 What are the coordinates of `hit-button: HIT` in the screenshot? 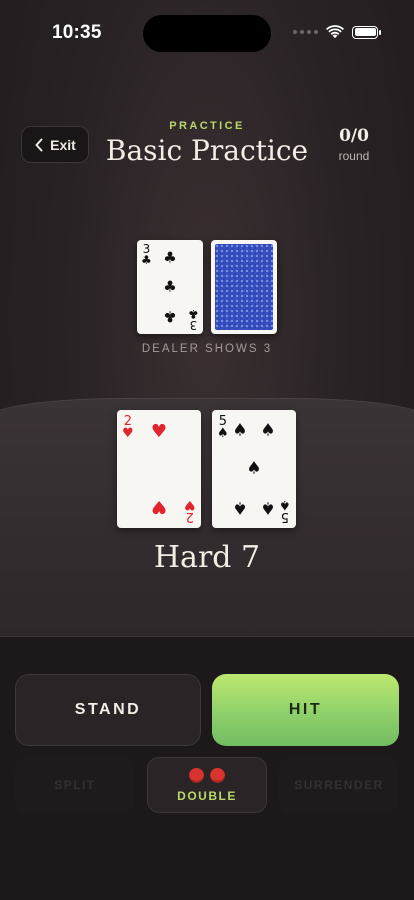 It's located at (305, 710).